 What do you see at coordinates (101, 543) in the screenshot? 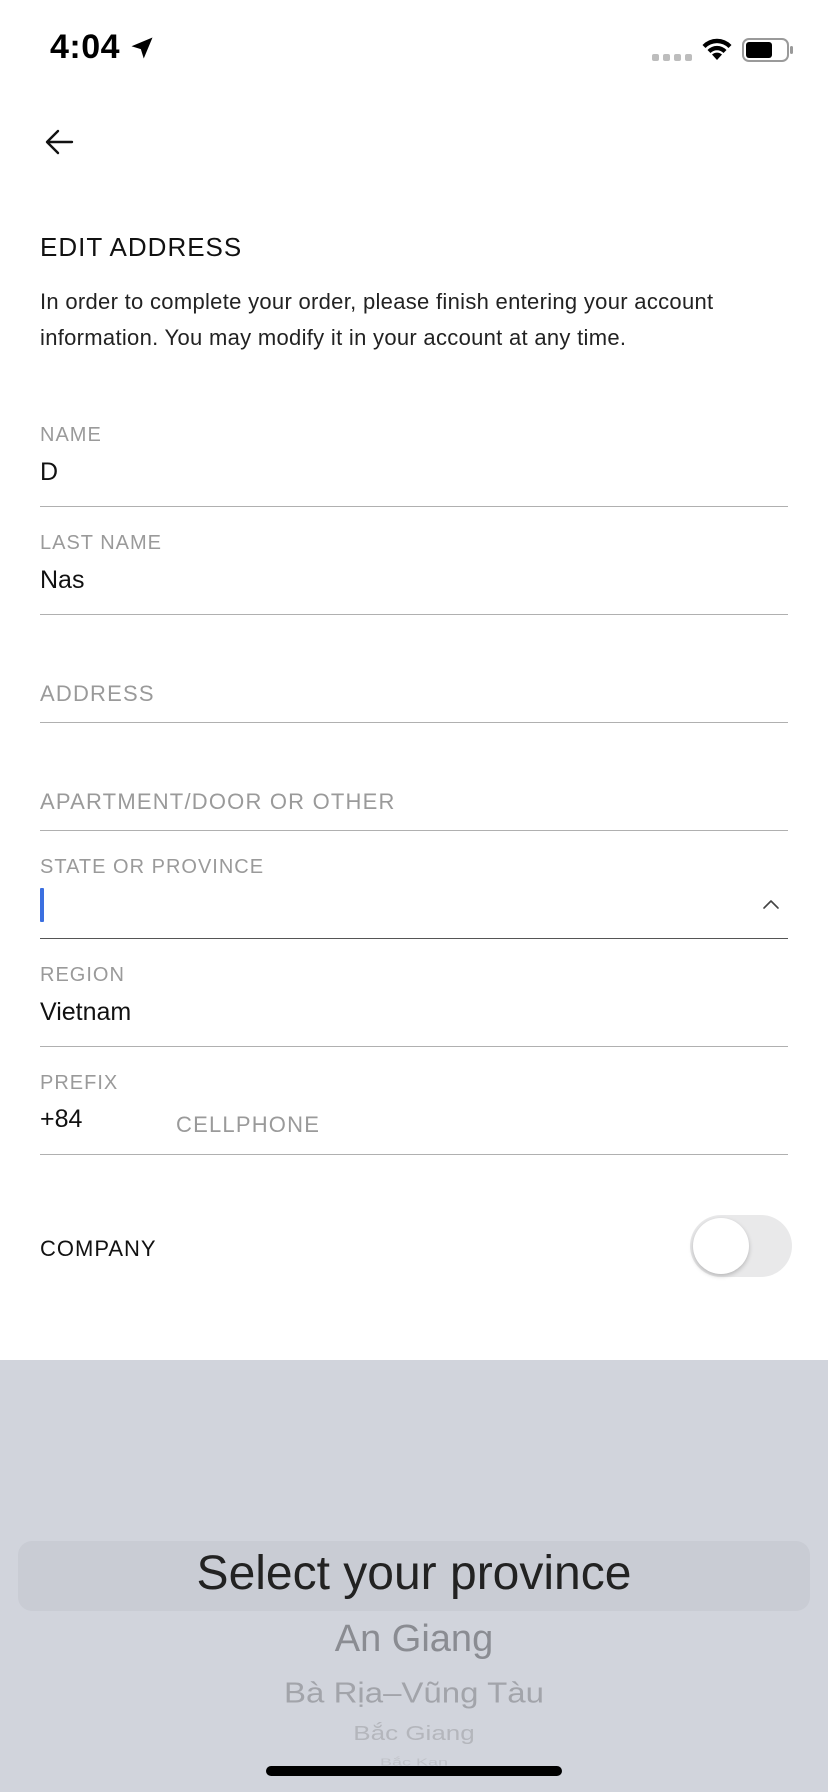
I see `last-name-label: LAST NAME` at bounding box center [101, 543].